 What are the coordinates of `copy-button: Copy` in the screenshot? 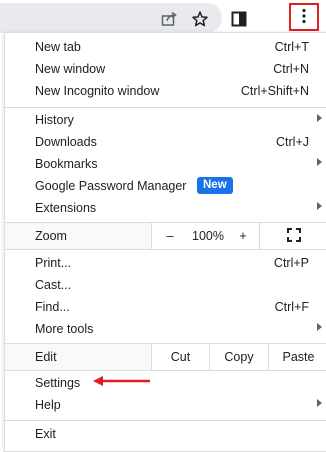 It's located at (238, 357).